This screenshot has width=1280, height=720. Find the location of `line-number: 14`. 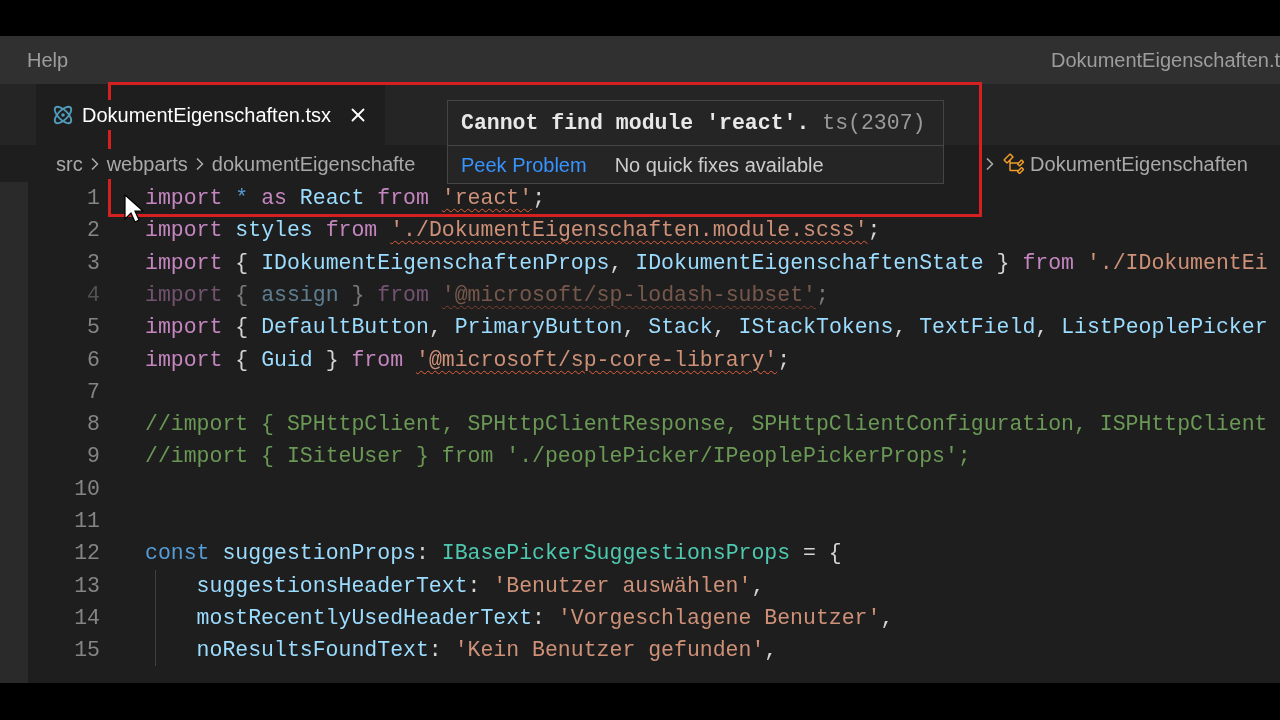

line-number: 14 is located at coordinates (86, 618).